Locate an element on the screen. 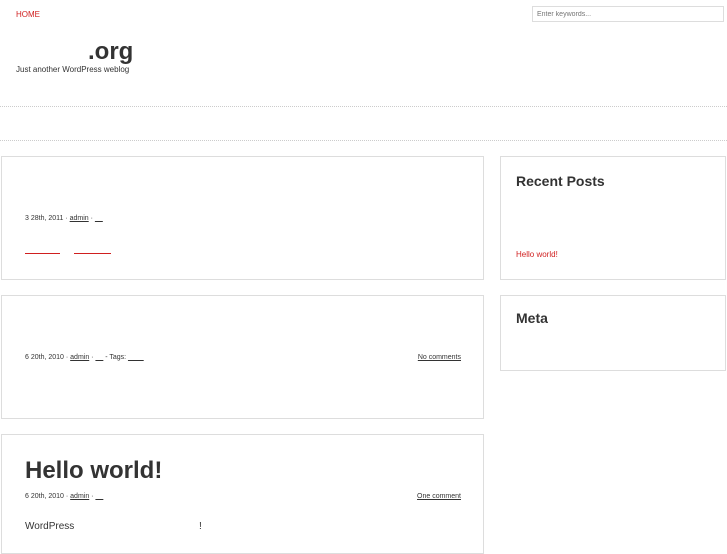 The image size is (727, 554). search-input is located at coordinates (628, 14).